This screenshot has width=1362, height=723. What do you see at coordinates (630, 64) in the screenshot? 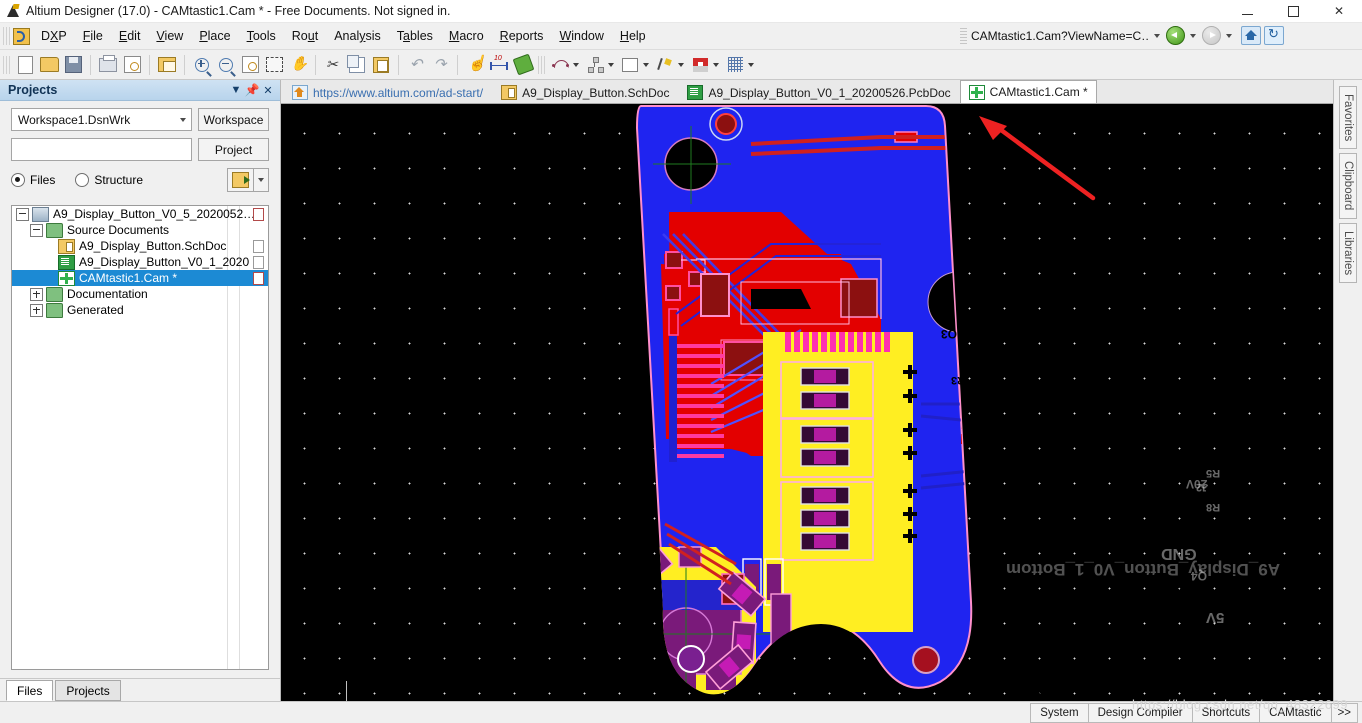
I see `place-rectangle-button` at bounding box center [630, 64].